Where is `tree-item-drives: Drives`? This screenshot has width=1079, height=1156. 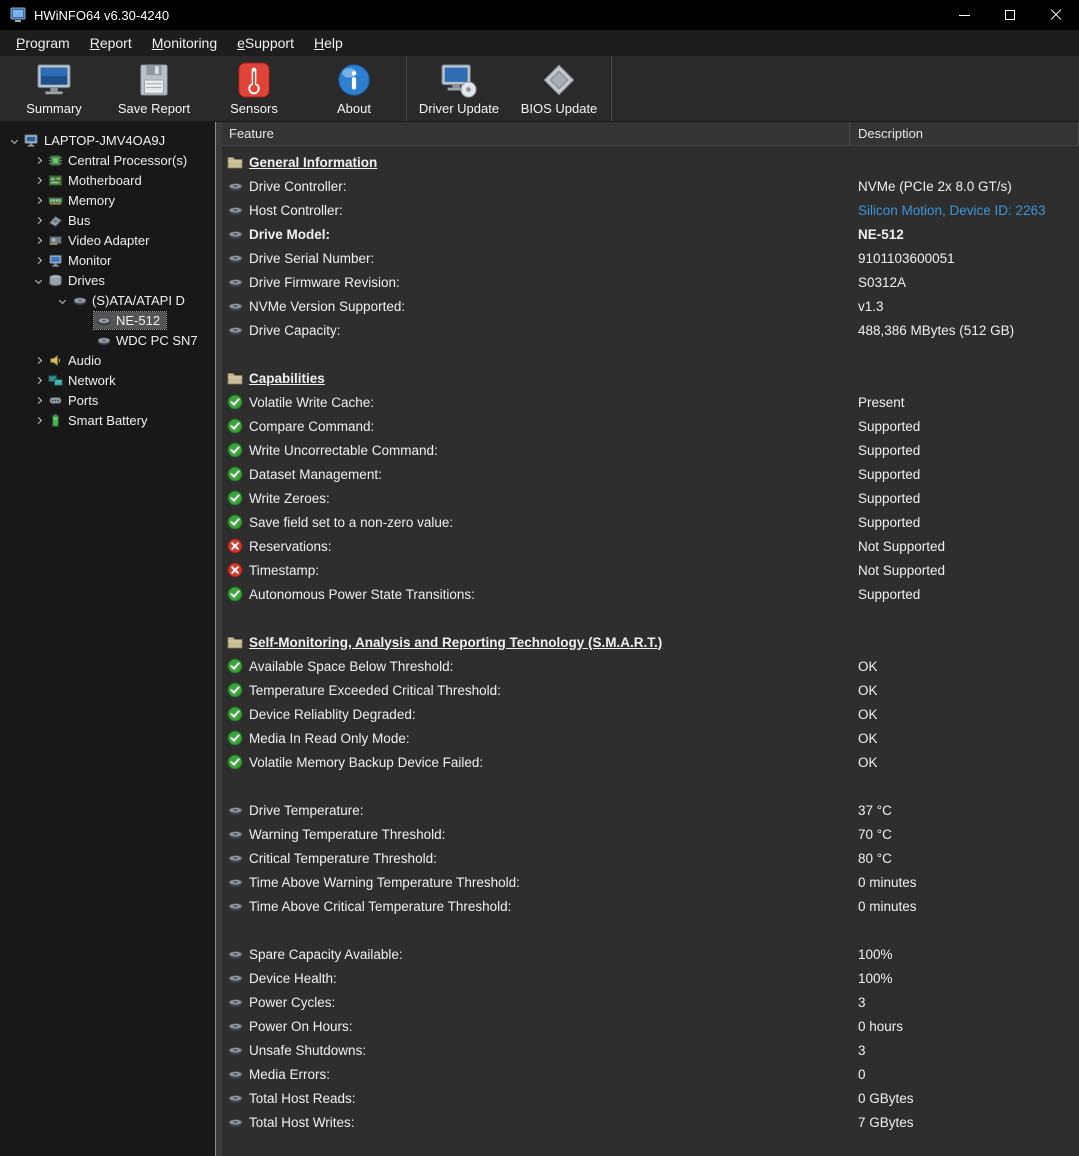
tree-item-drives: Drives is located at coordinates (107, 280).